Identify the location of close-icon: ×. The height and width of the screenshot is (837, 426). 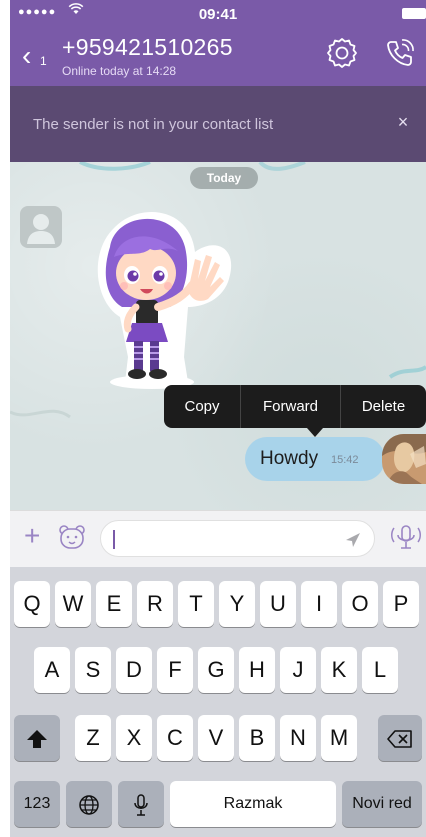
(403, 122).